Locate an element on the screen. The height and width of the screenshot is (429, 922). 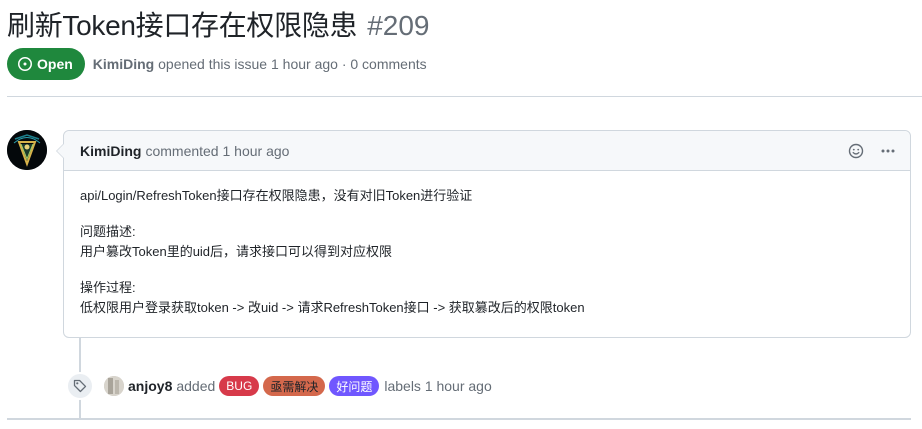
label-bug: BUG is located at coordinates (239, 386).